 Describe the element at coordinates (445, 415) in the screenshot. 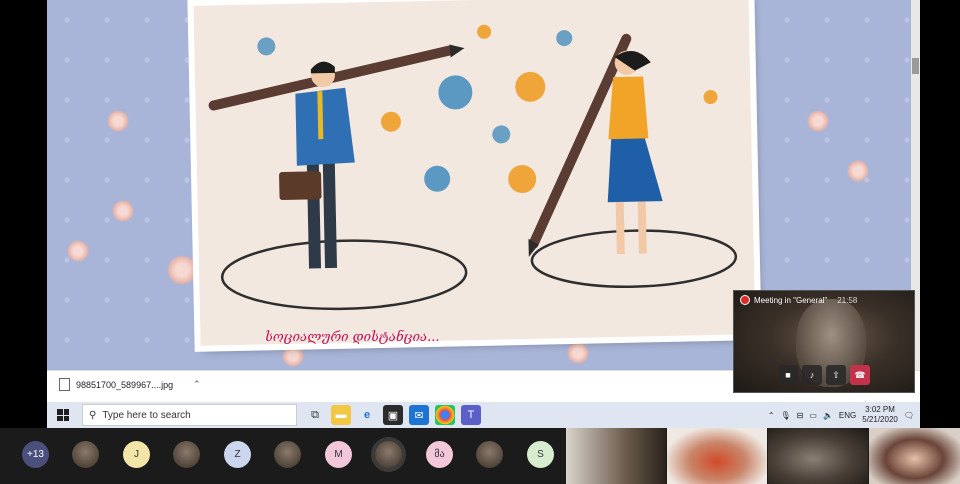

I see `chrome-icon` at that location.